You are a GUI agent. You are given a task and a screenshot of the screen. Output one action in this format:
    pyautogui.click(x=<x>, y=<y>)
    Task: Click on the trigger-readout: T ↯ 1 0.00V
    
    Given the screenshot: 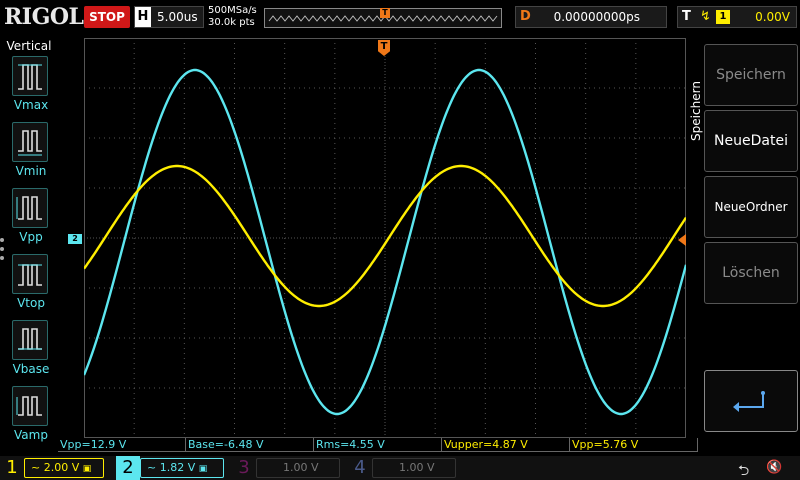 What is the action you would take?
    pyautogui.click(x=737, y=17)
    